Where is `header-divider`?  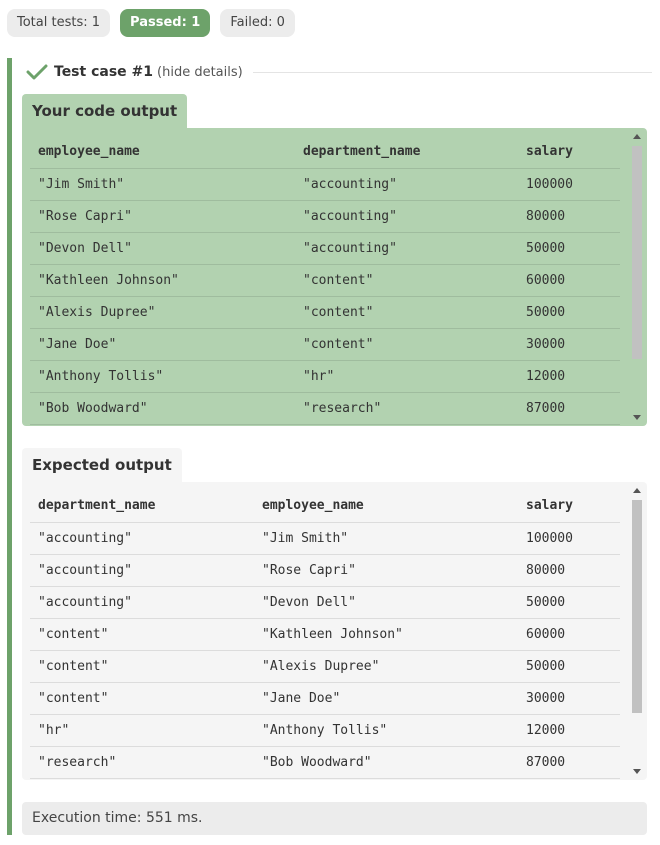
header-divider is located at coordinates (452, 72).